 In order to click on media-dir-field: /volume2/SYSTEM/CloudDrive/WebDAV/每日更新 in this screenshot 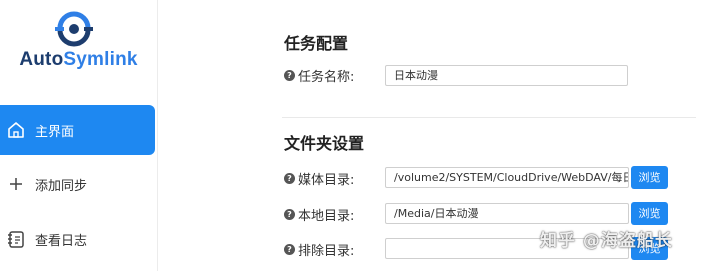, I will do `click(507, 177)`.